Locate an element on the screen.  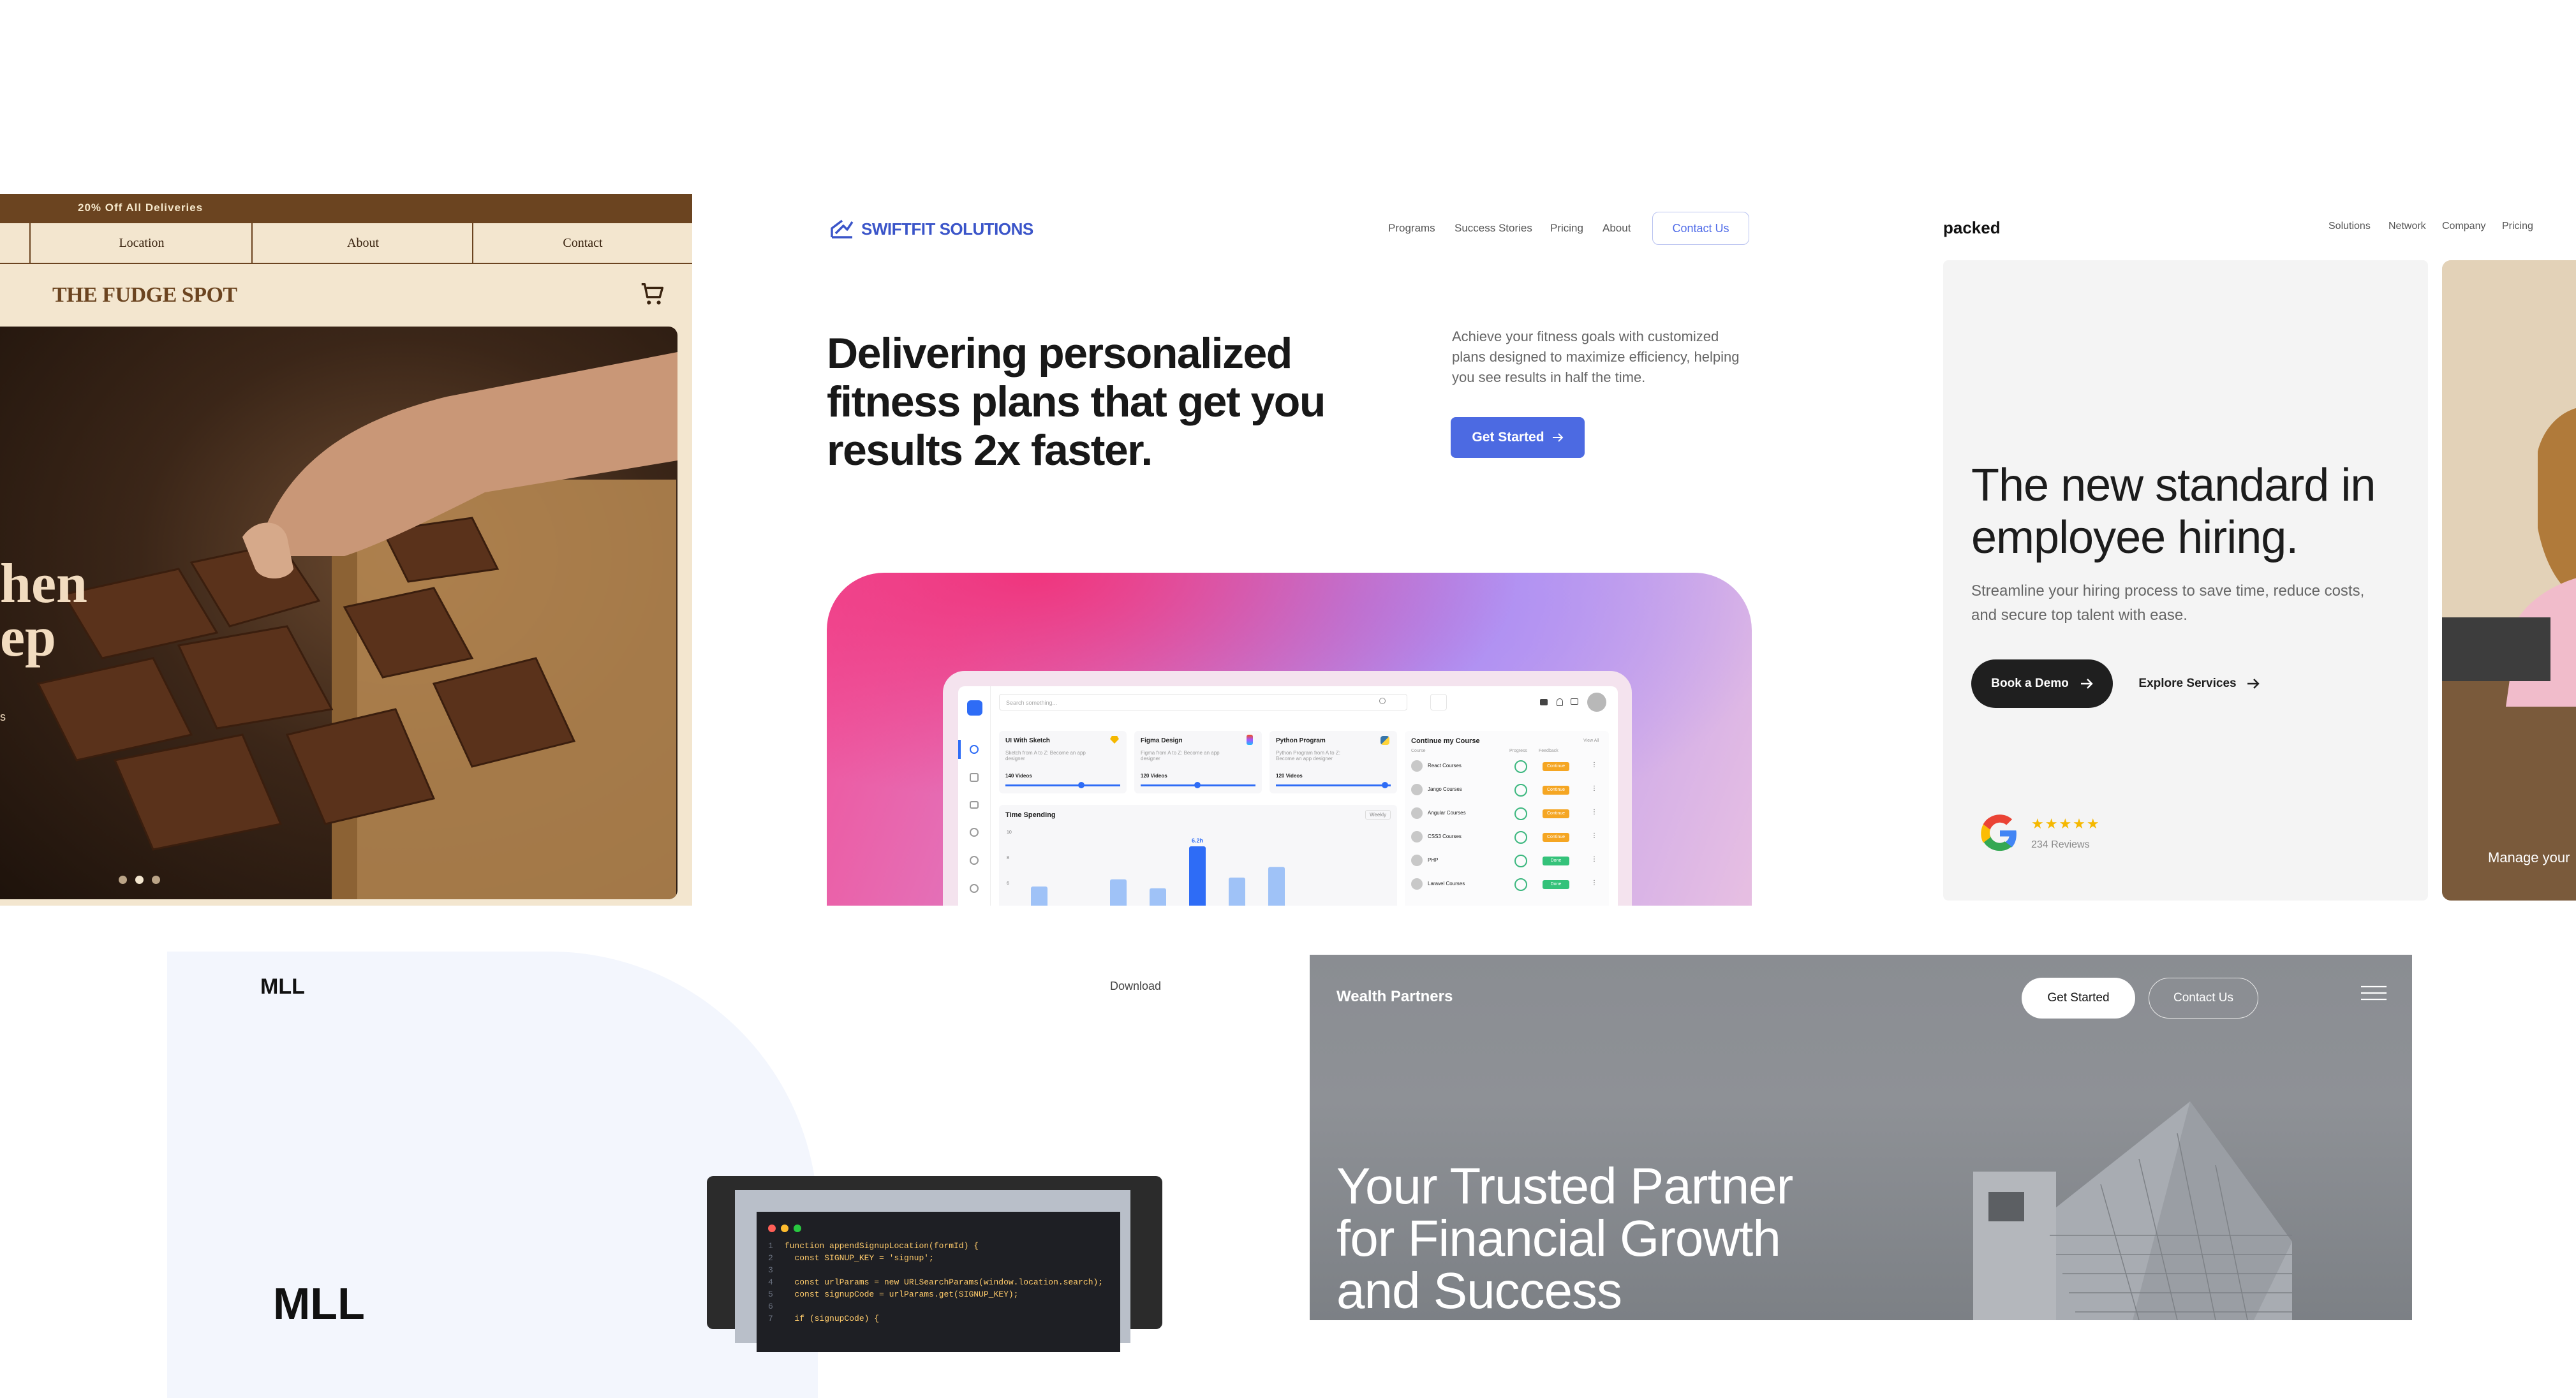
course-row: CSS3 Courses Continue ⋮ is located at coordinates (1507, 837).